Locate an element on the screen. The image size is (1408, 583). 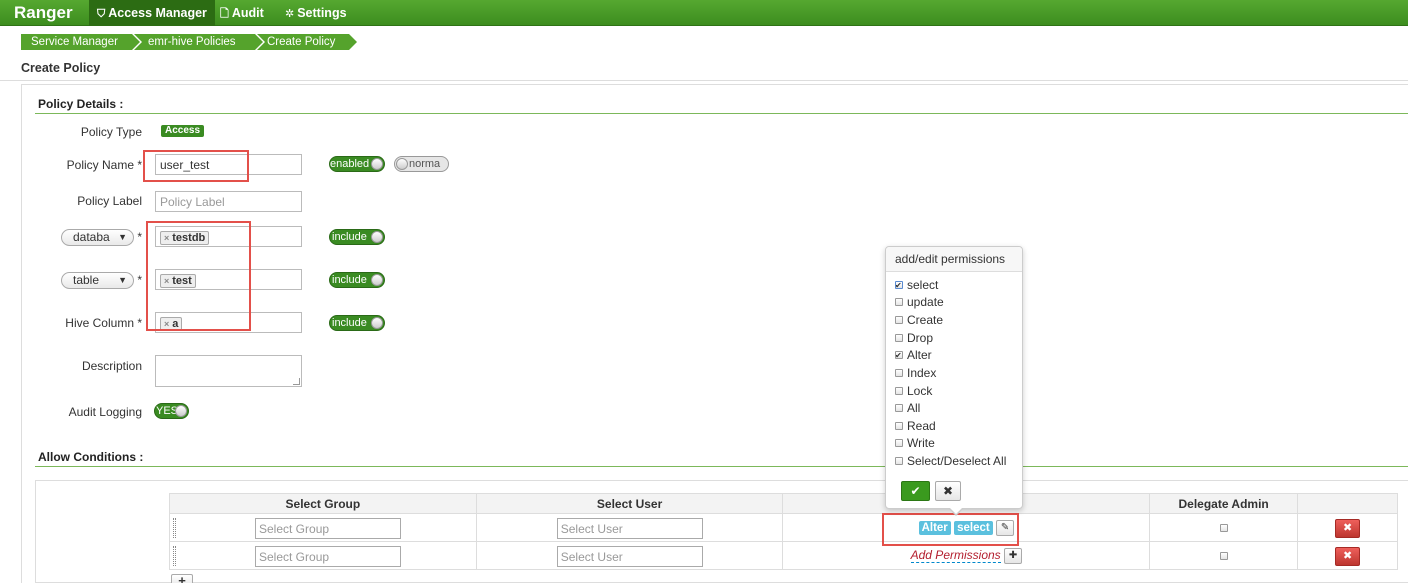
column-header-actions is located at coordinates (1347, 503).